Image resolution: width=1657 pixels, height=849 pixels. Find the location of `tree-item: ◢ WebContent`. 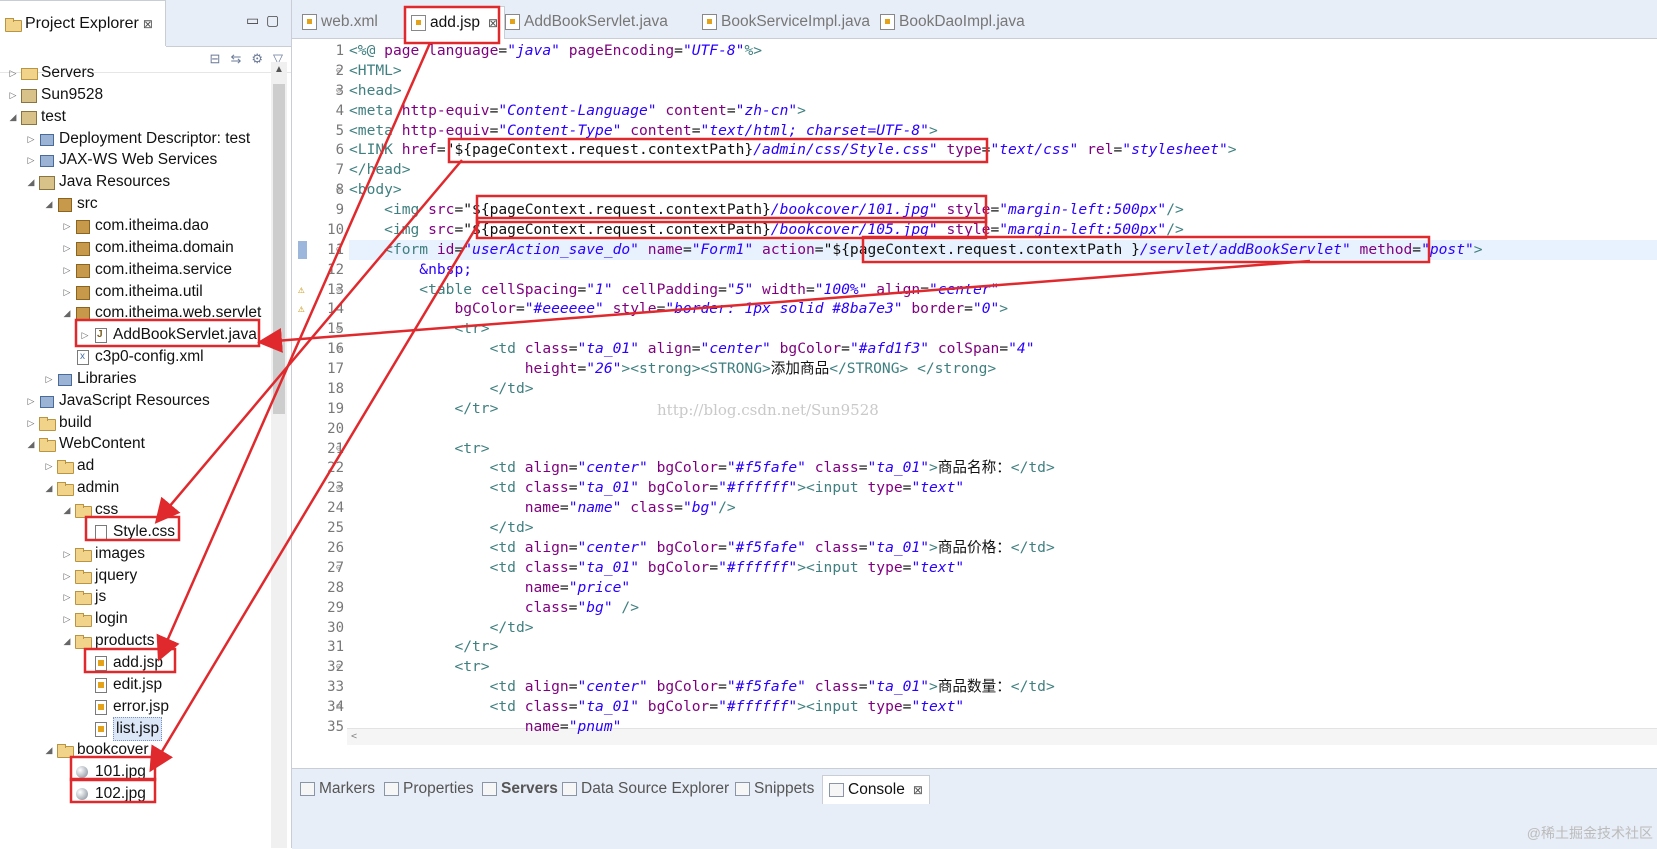

tree-item: ◢ WebContent is located at coordinates (84, 444).